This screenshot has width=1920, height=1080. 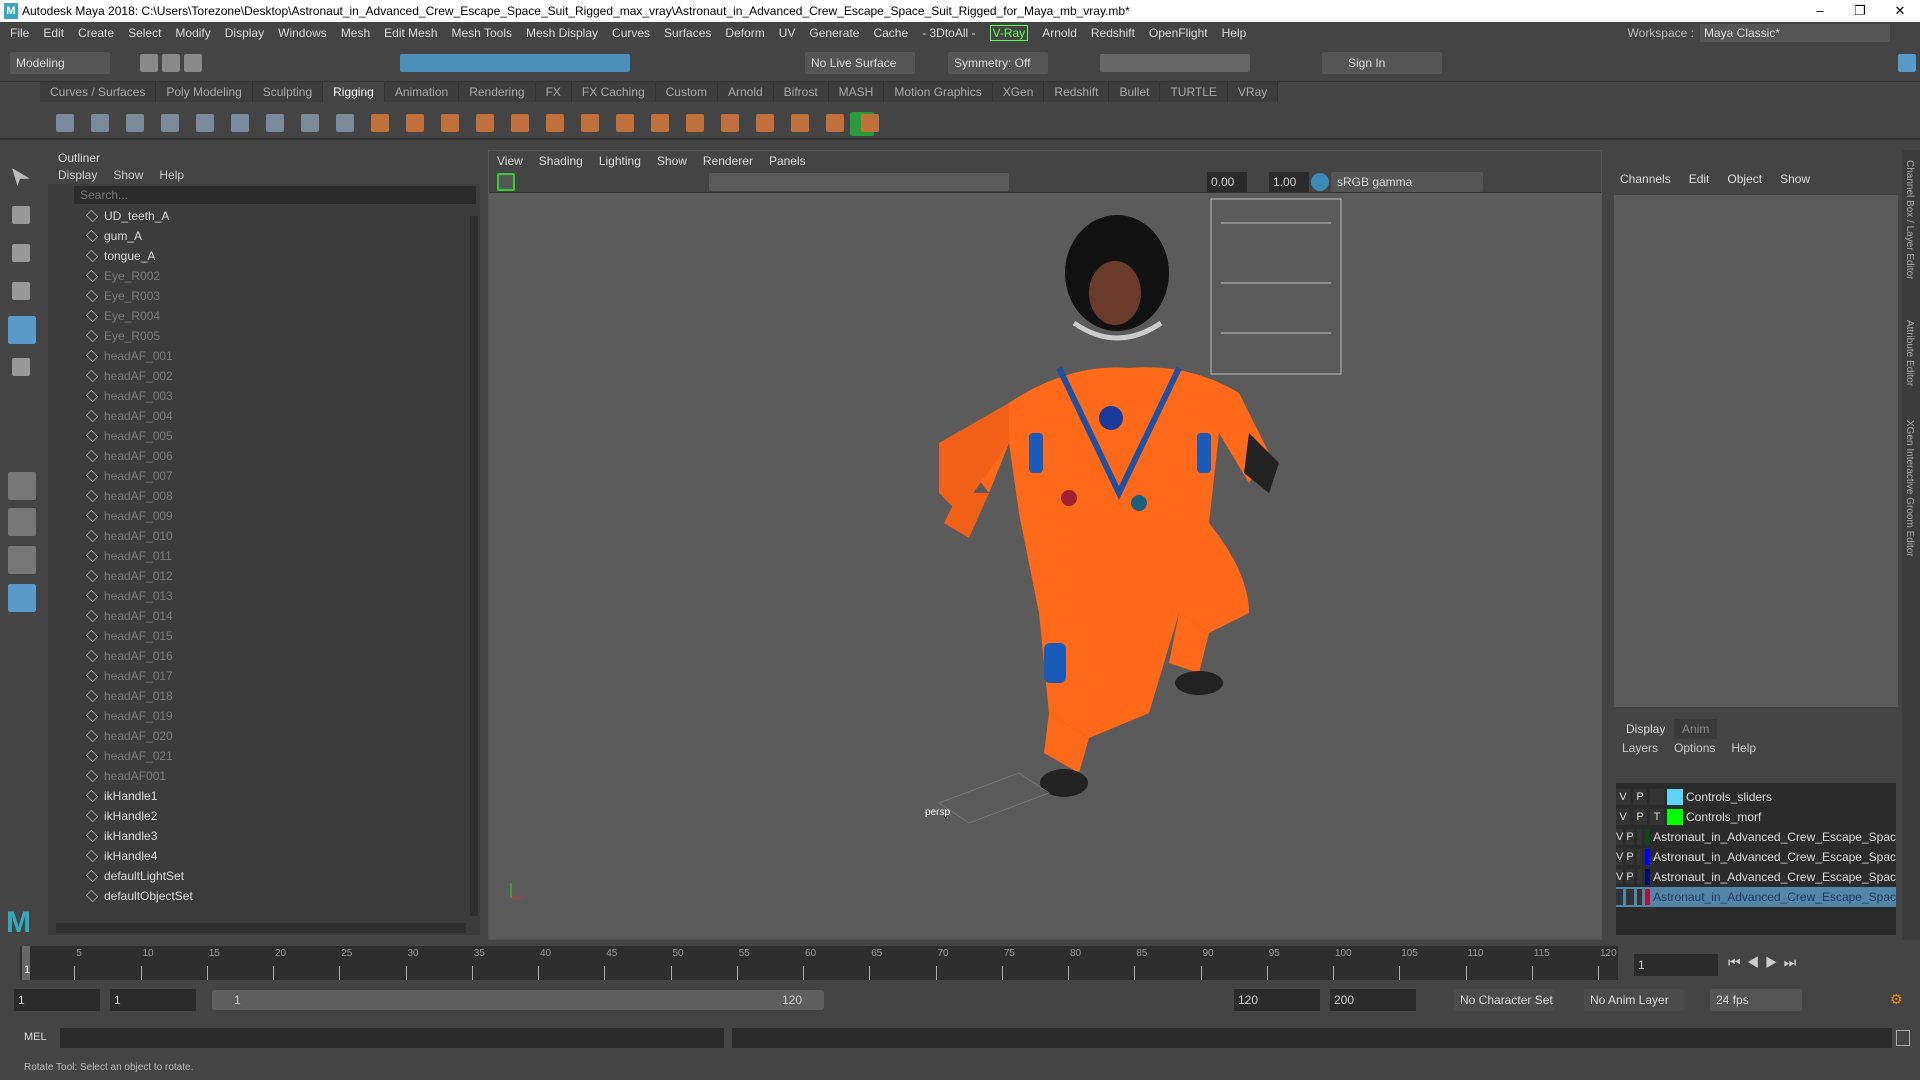 What do you see at coordinates (686, 92) in the screenshot?
I see `shelf-tab-custom: Custom` at bounding box center [686, 92].